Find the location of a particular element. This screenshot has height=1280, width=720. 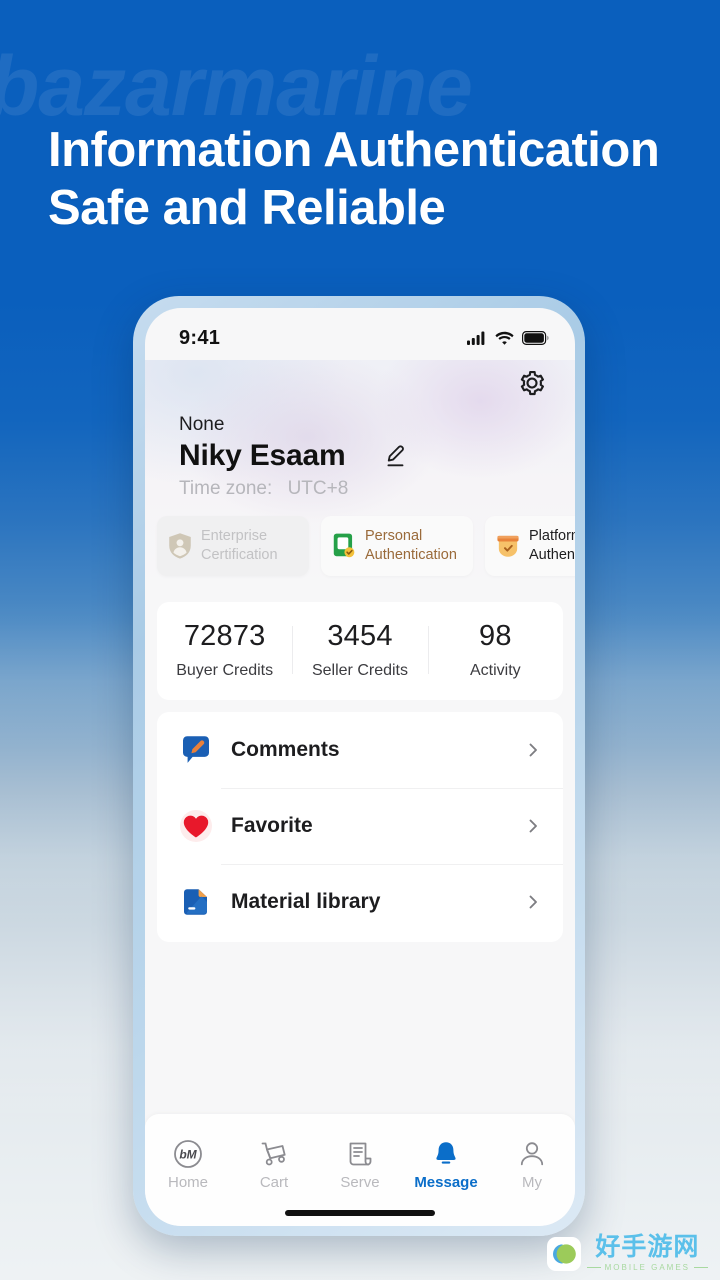

gear-icon is located at coordinates (532, 383).